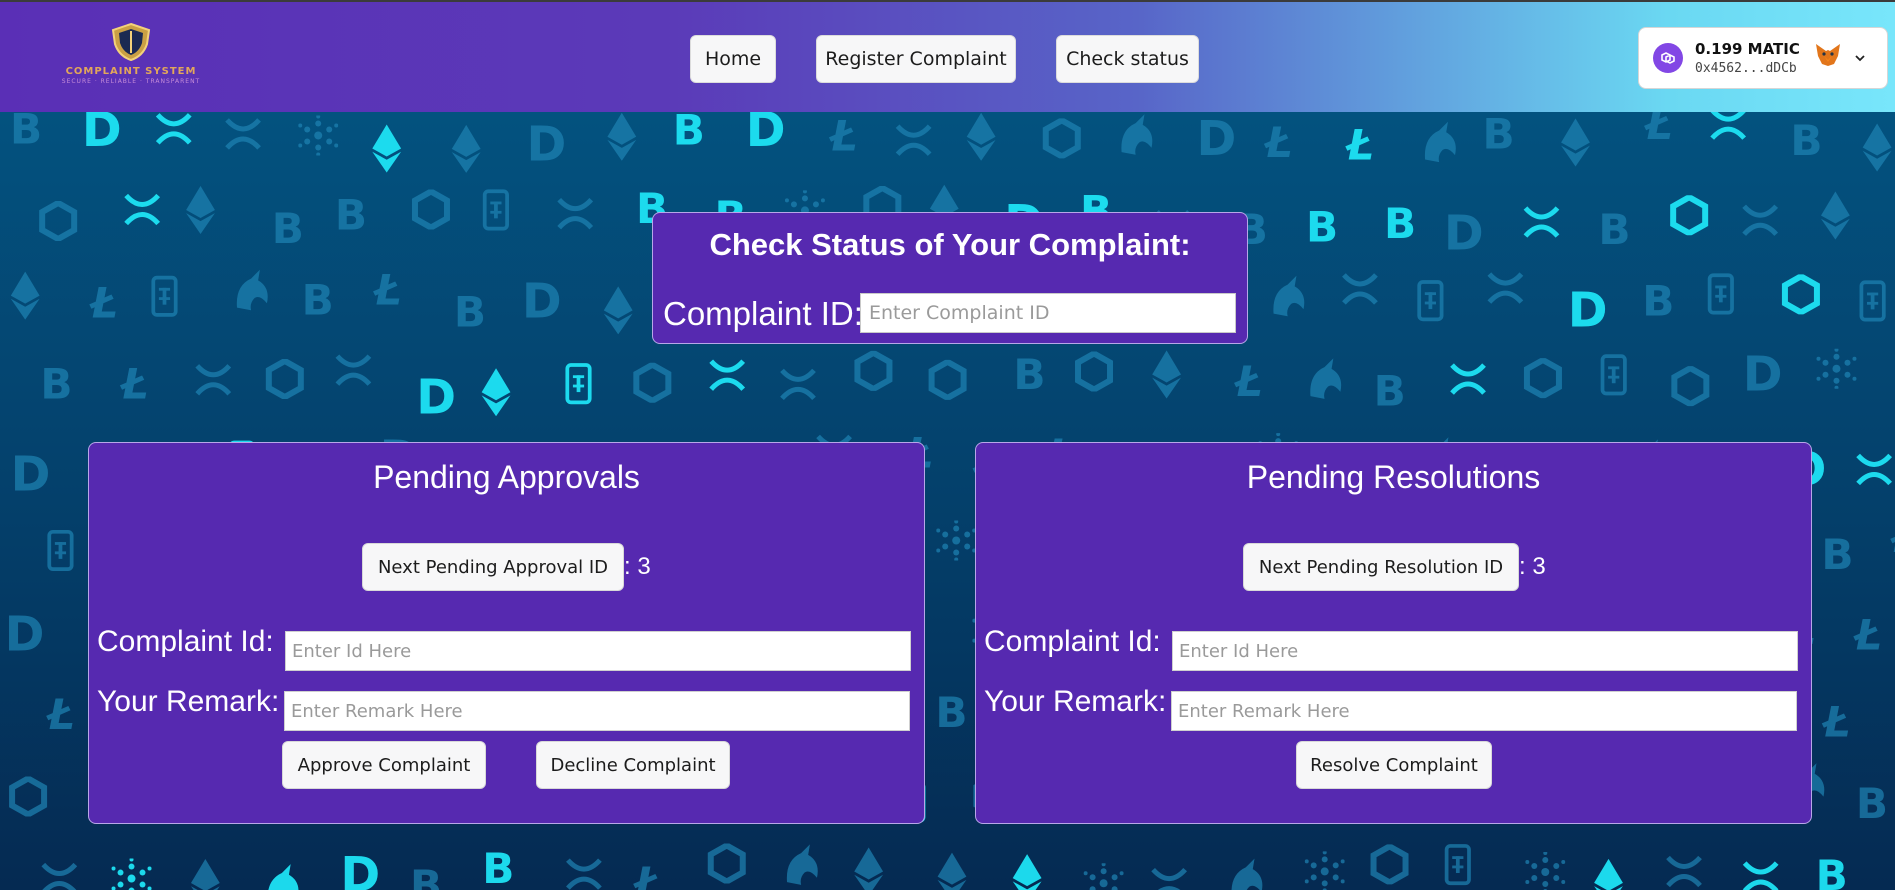  Describe the element at coordinates (1484, 711) in the screenshot. I see `resolution-remark-input` at that location.